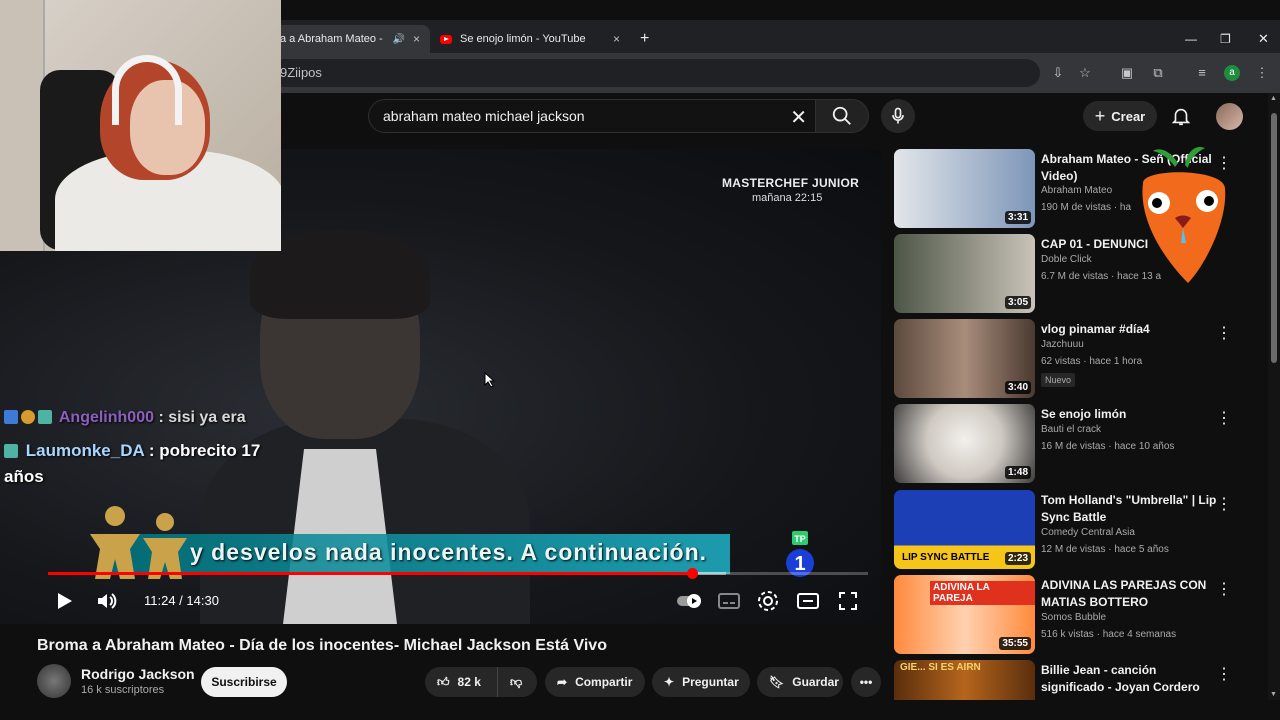  What do you see at coordinates (1262, 73) in the screenshot?
I see `menu-icon: ⋮` at bounding box center [1262, 73].